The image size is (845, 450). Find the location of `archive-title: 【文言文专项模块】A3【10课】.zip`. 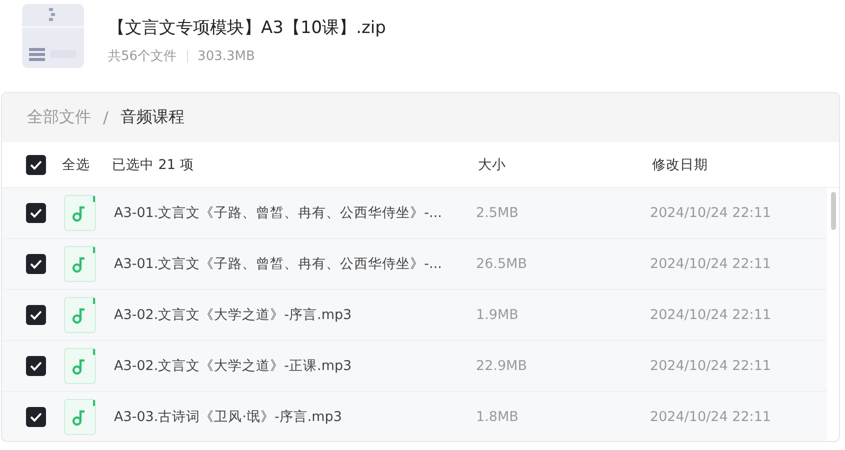

archive-title: 【文言文专项模块】A3【10课】.zip is located at coordinates (247, 28).